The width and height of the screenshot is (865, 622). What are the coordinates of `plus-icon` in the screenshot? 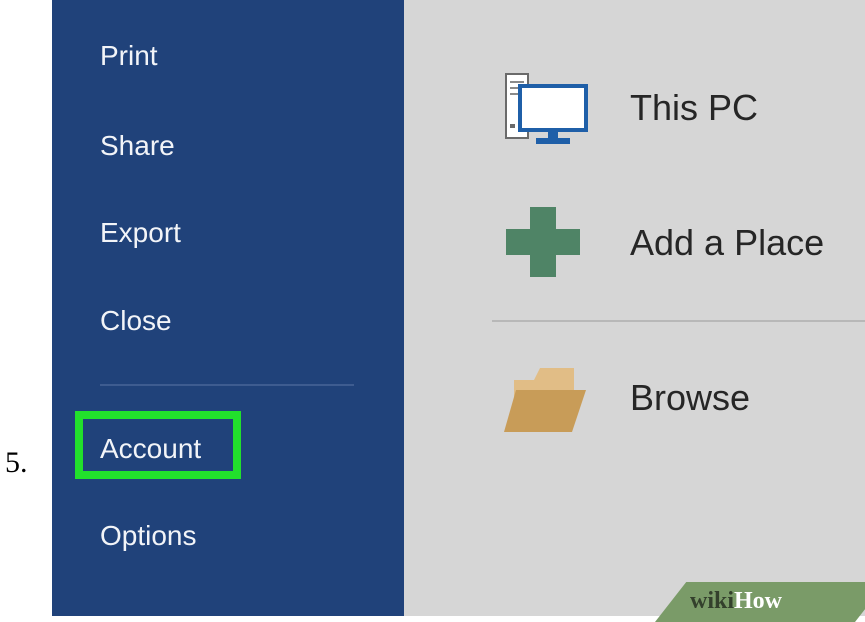 It's located at (543, 242).